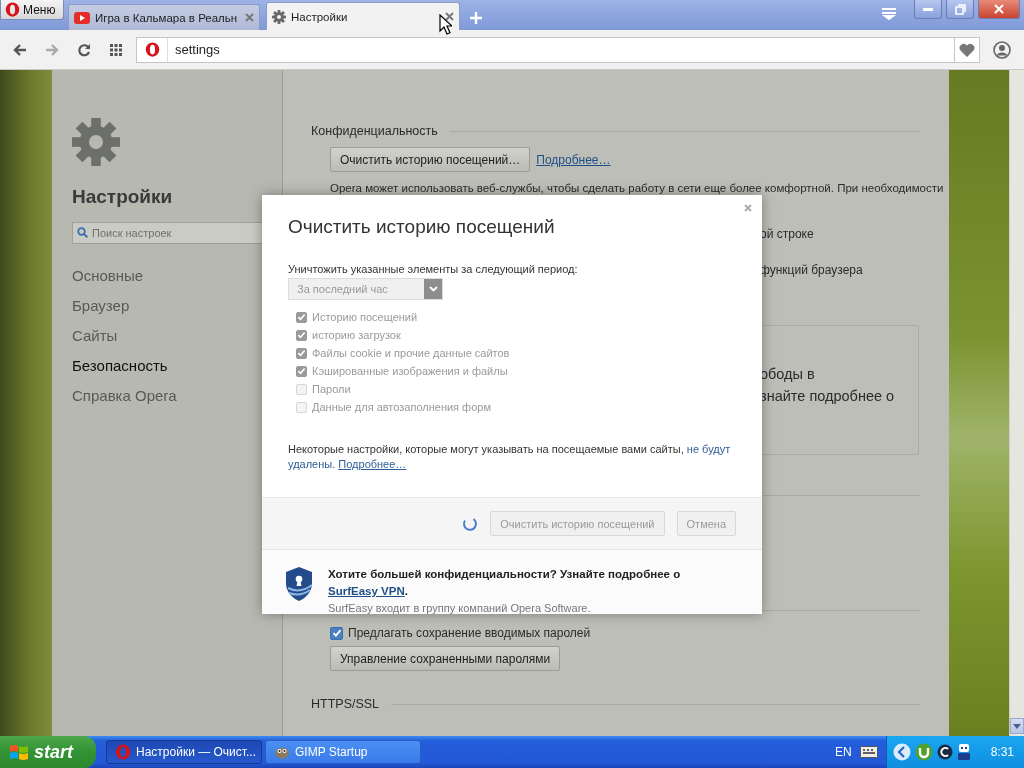 Image resolution: width=1024 pixels, height=768 pixels. Describe the element at coordinates (811, 270) in the screenshot. I see `setting-text: функций браузера` at that location.